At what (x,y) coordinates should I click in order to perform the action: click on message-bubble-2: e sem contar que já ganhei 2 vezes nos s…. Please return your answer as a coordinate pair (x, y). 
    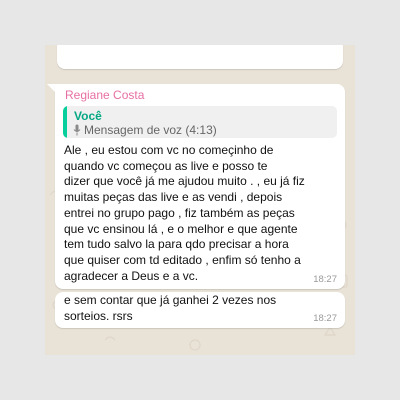
    Looking at the image, I should click on (200, 310).